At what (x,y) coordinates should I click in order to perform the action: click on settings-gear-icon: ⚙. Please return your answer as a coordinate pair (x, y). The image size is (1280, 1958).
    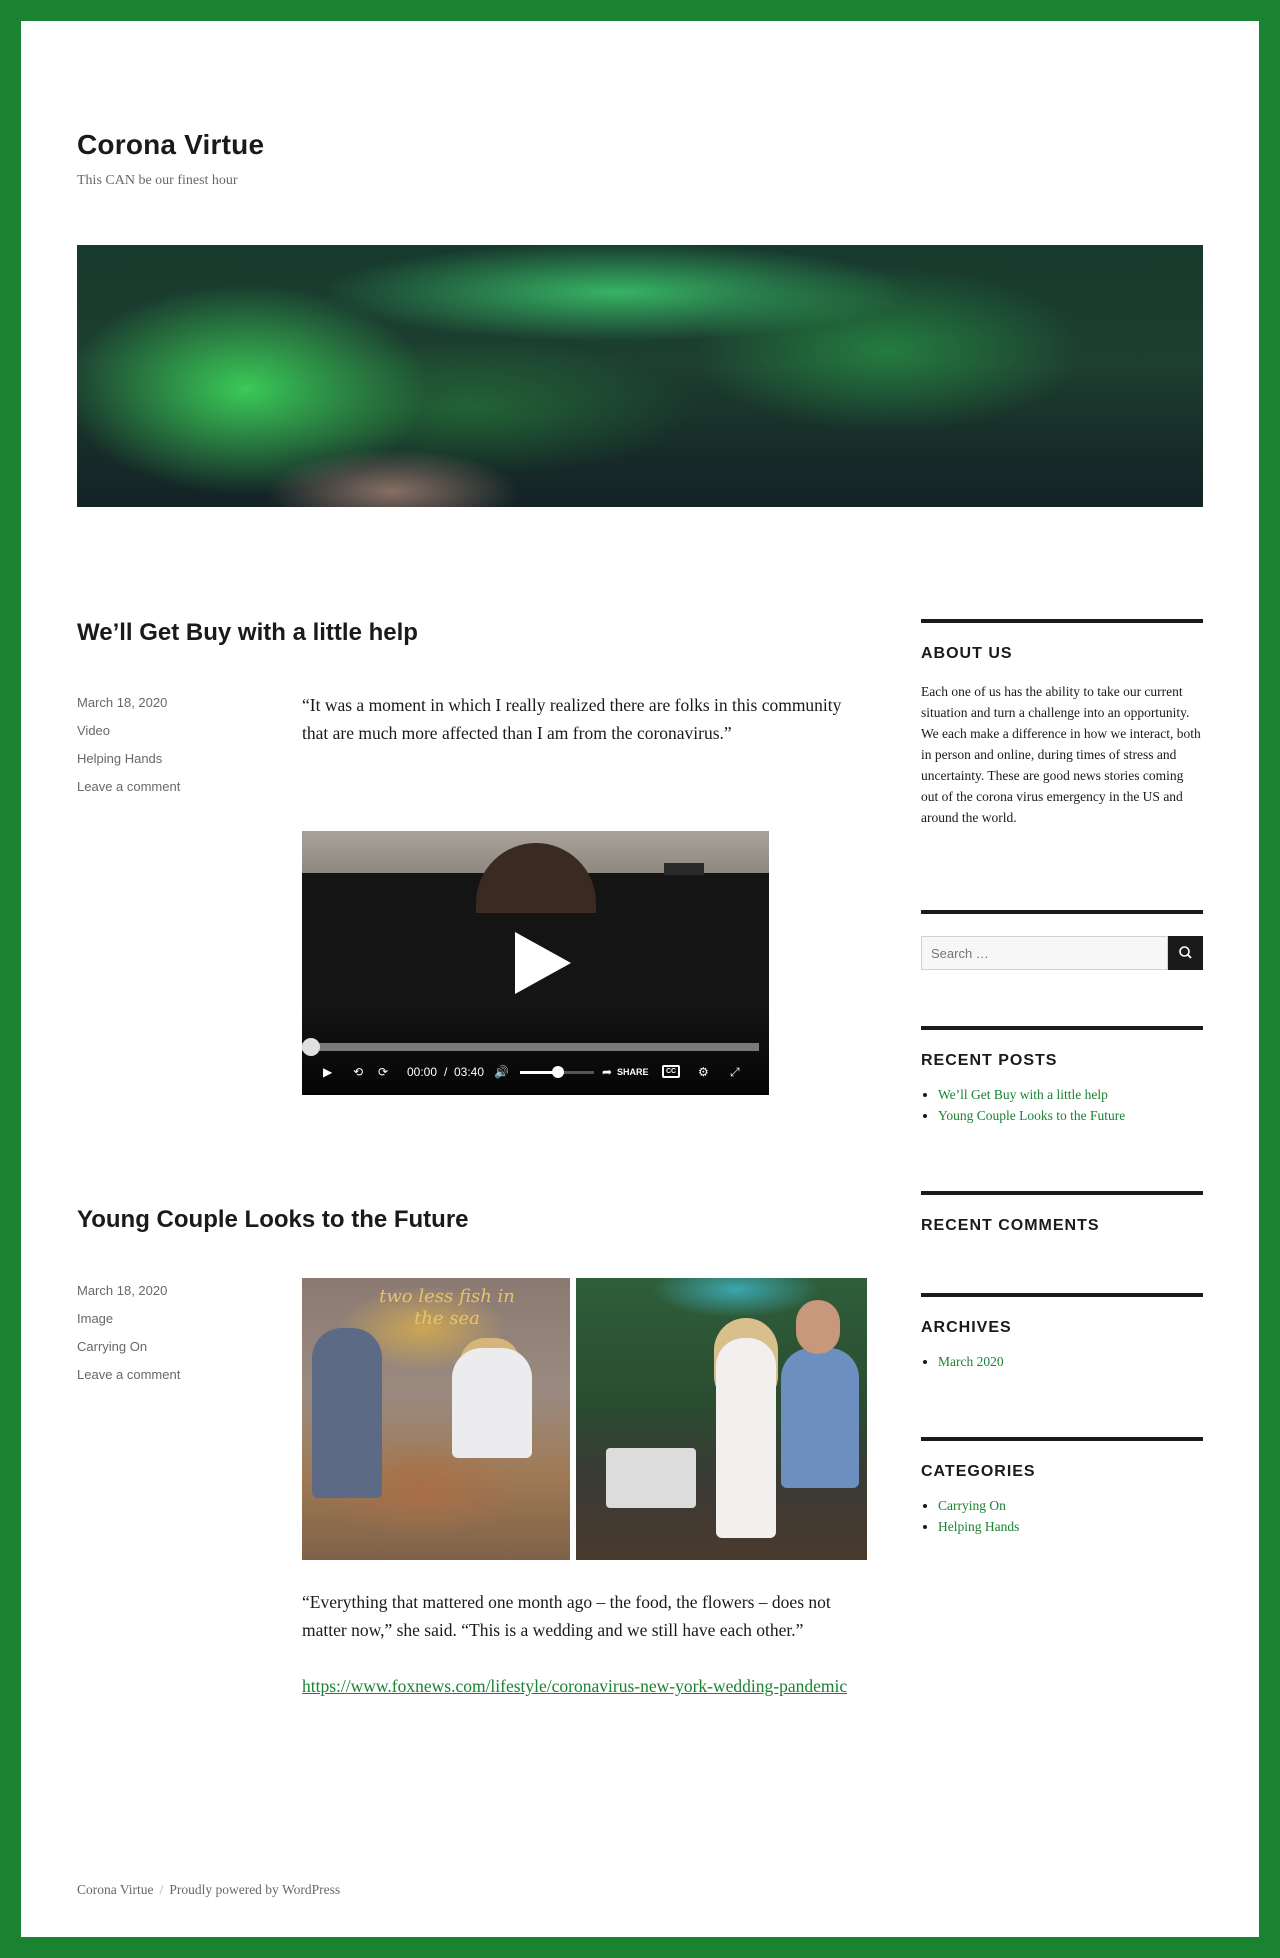
    Looking at the image, I should click on (703, 1072).